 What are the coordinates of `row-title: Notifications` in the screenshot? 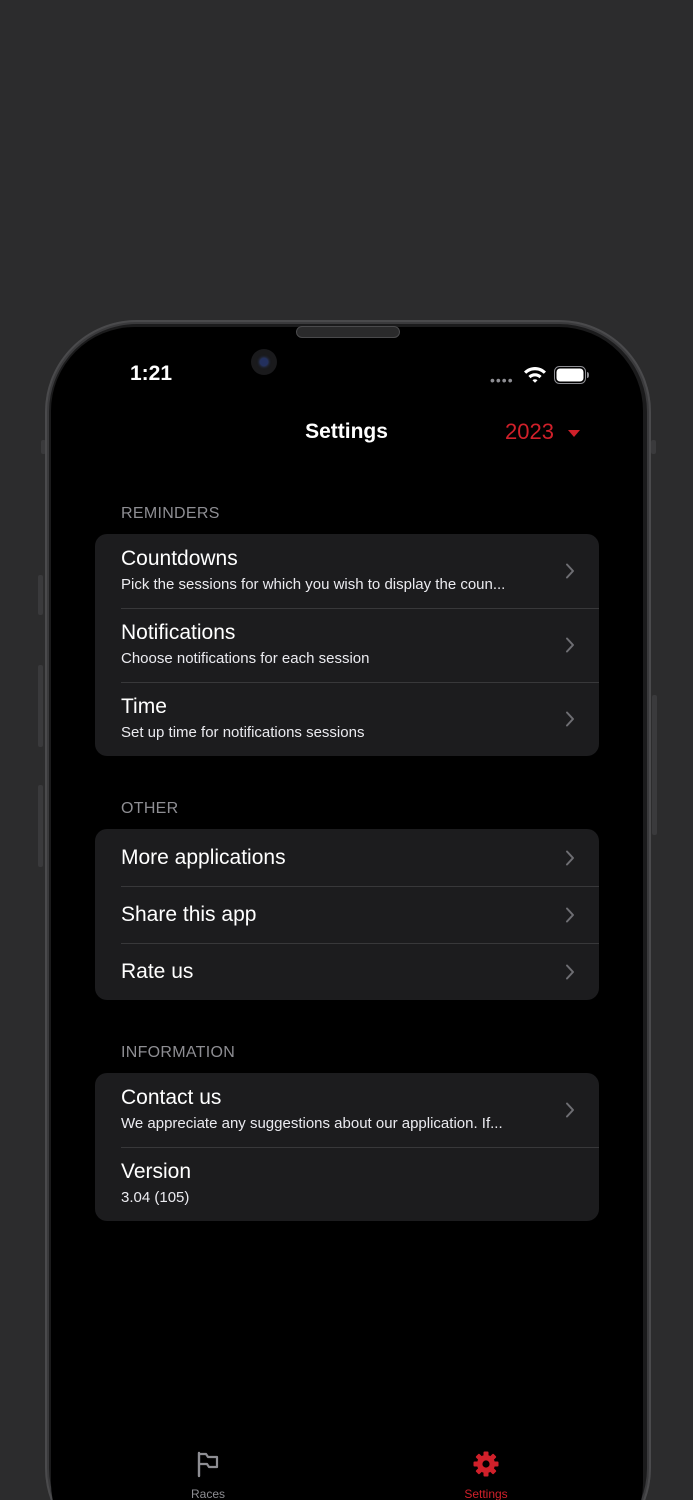 It's located at (178, 632).